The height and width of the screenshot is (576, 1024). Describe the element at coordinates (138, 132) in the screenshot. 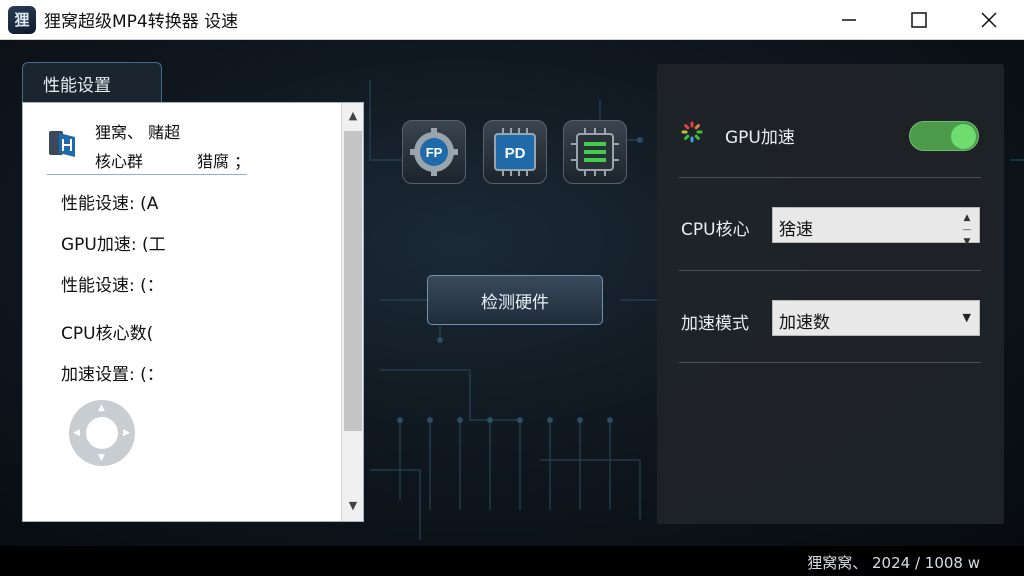

I see `list-header-title: 狸窝、 赌超` at that location.